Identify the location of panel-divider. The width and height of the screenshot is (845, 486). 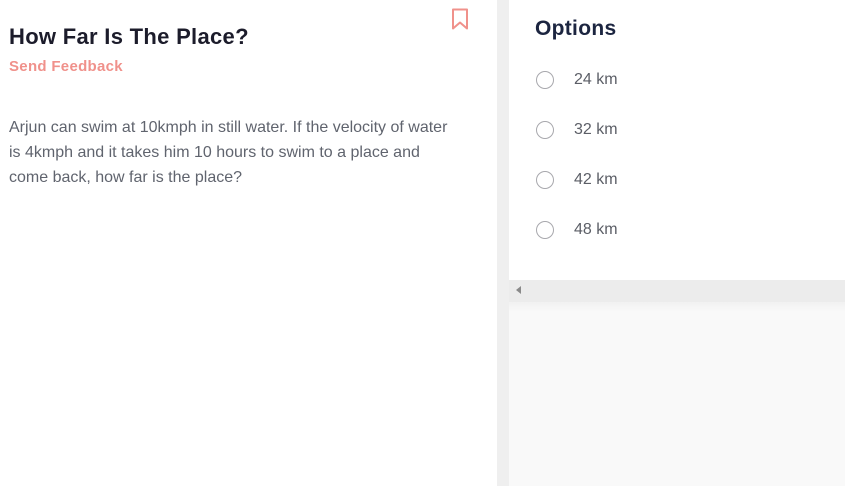
(503, 243).